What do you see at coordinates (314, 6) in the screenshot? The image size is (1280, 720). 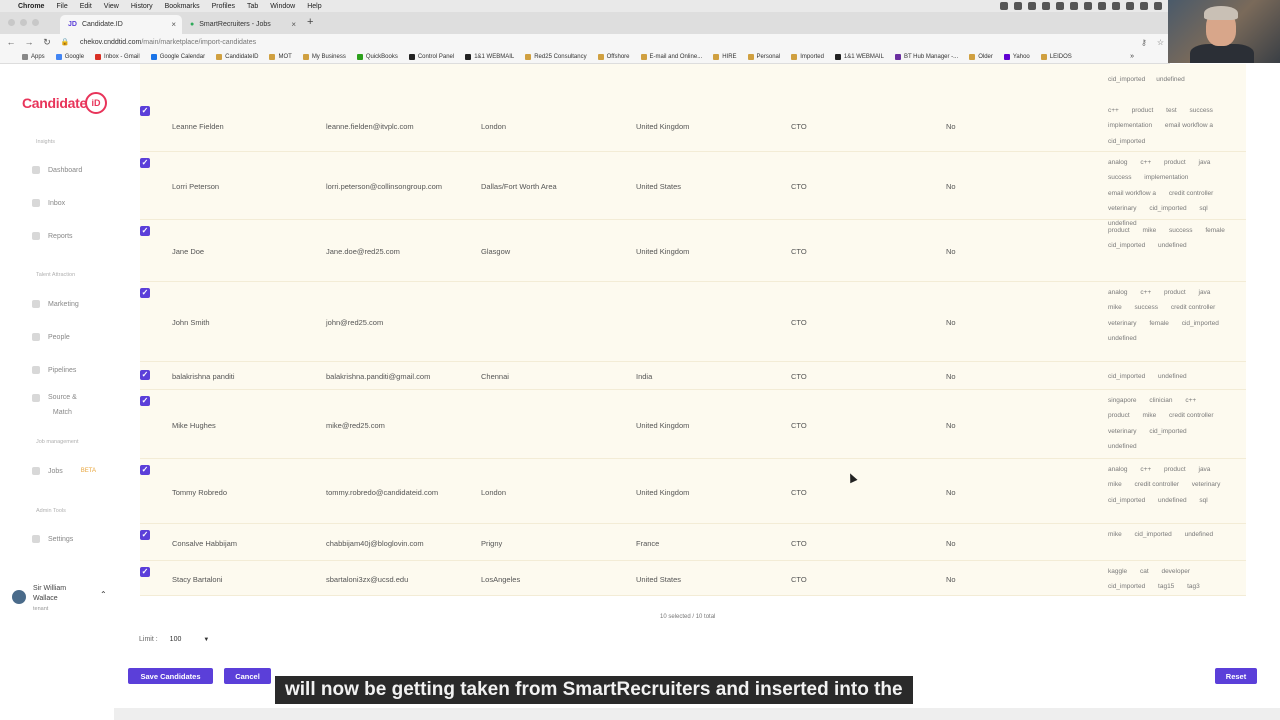 I see `menu-help: Help` at bounding box center [314, 6].